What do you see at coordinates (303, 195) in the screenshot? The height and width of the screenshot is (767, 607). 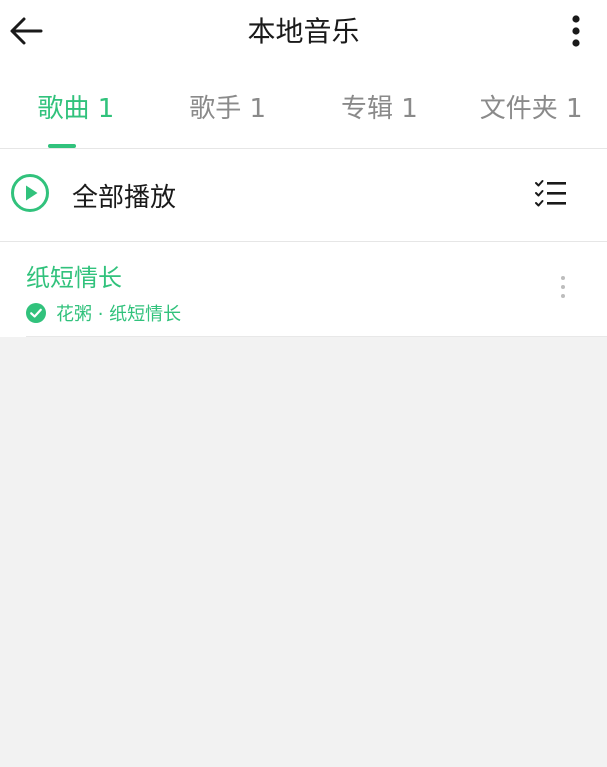 I see `play-all-bar: 全部播放` at bounding box center [303, 195].